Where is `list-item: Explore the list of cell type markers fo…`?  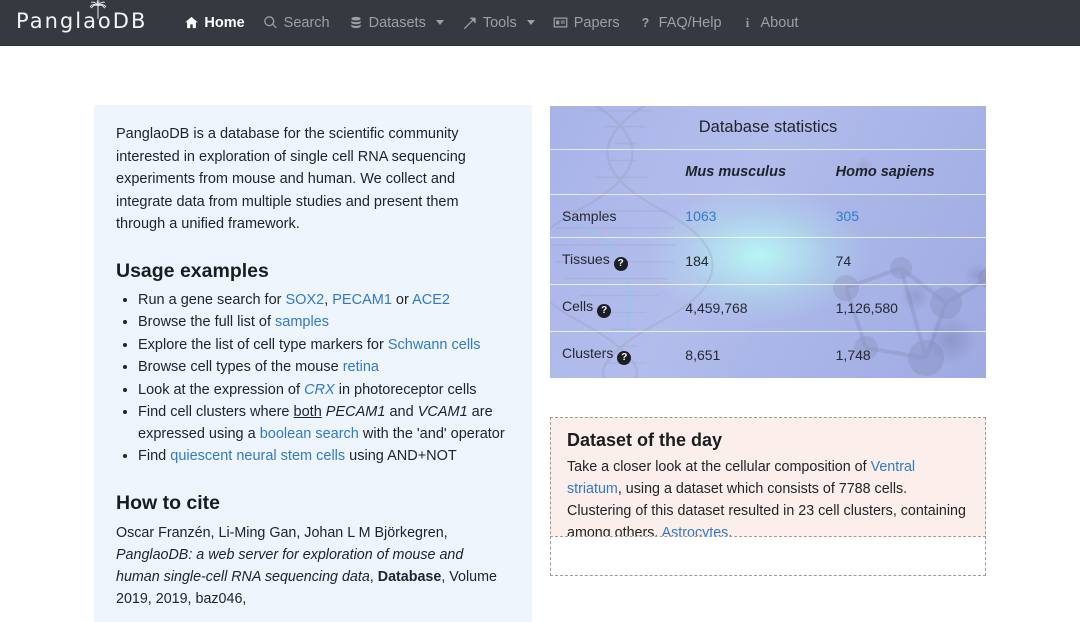 list-item: Explore the list of cell type markers fo… is located at coordinates (324, 346).